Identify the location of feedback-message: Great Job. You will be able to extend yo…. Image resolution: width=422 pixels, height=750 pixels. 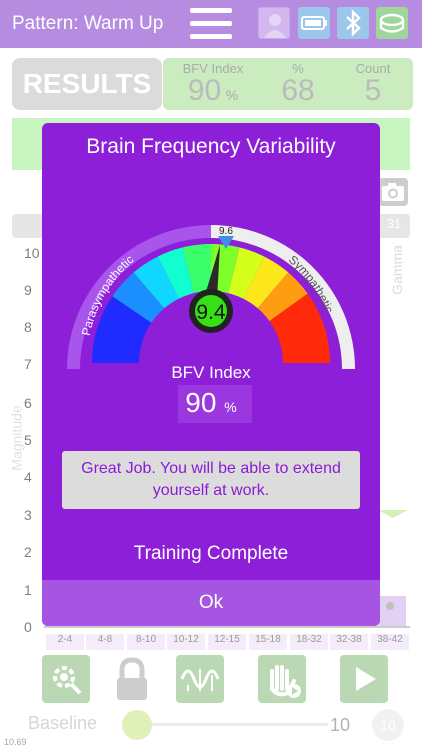
(211, 480).